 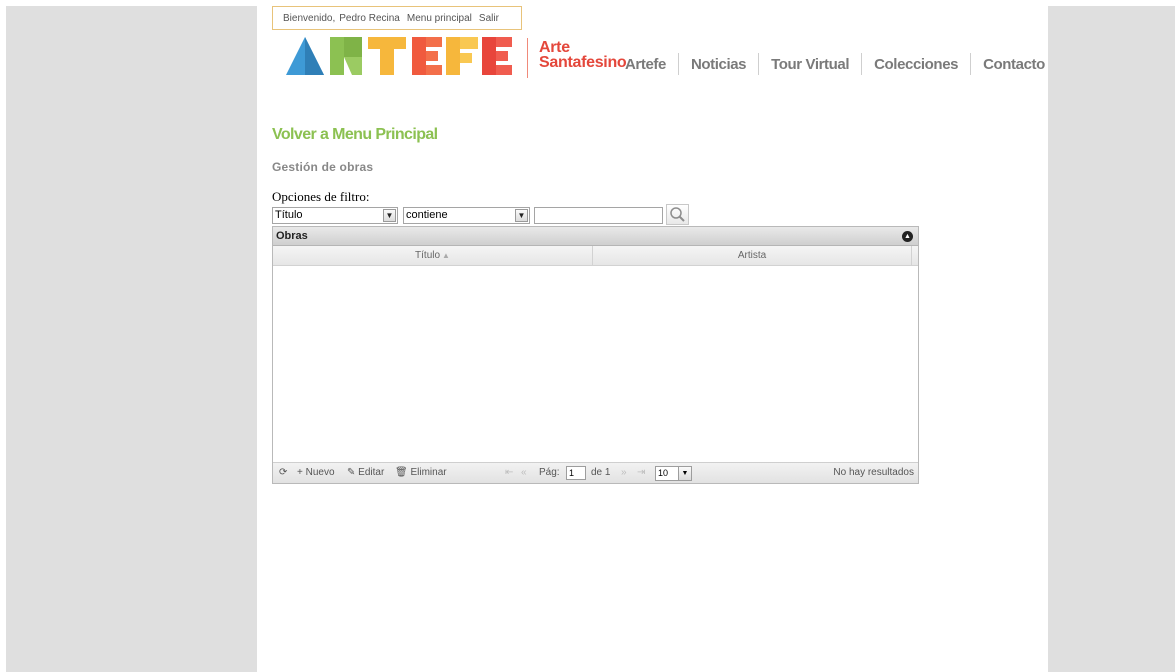 What do you see at coordinates (439, 18) in the screenshot?
I see `main-menu-link: Menu principal` at bounding box center [439, 18].